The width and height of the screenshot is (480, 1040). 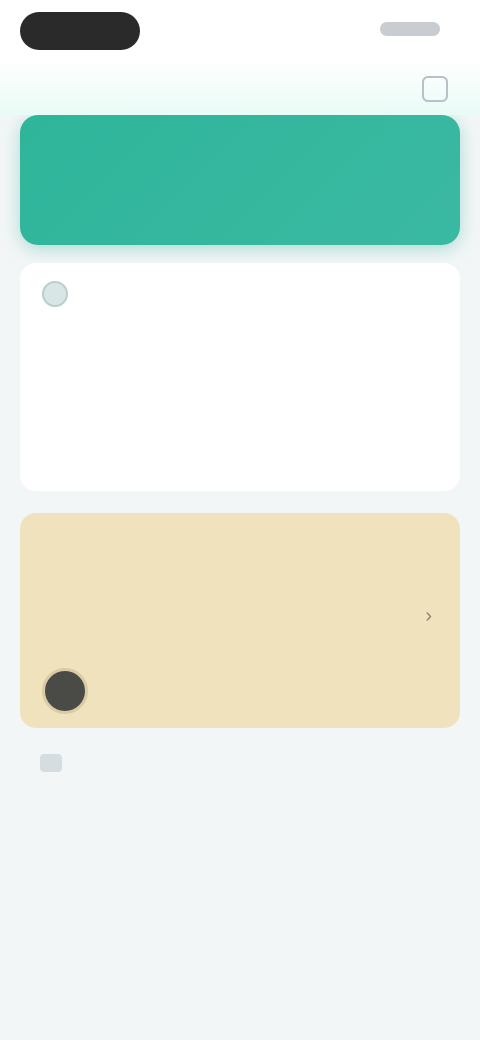 What do you see at coordinates (240, 294) in the screenshot?
I see `overview-header` at bounding box center [240, 294].